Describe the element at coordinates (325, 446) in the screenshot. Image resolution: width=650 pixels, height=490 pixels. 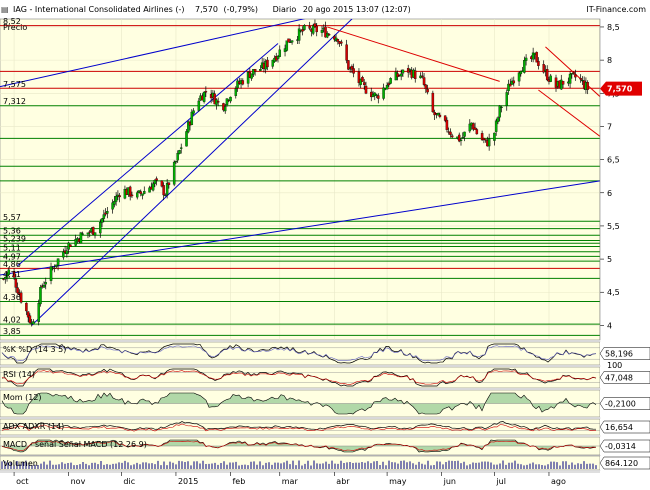
I see `indicator-macd: MACD - señal Señal MACD (12 26 9) -0,0314` at that location.